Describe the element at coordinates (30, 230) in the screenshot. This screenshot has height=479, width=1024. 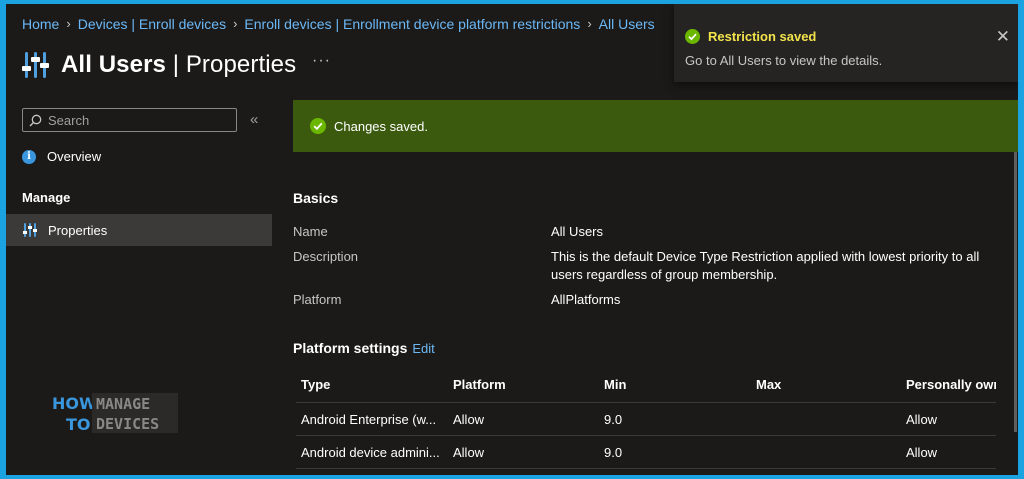
I see `properties-icon` at that location.